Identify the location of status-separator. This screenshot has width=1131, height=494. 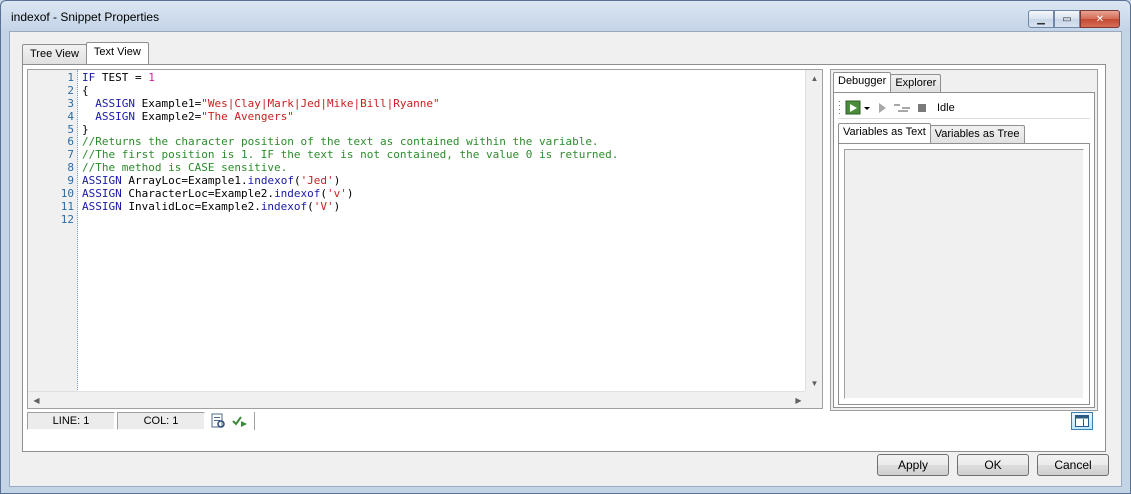
(254, 421).